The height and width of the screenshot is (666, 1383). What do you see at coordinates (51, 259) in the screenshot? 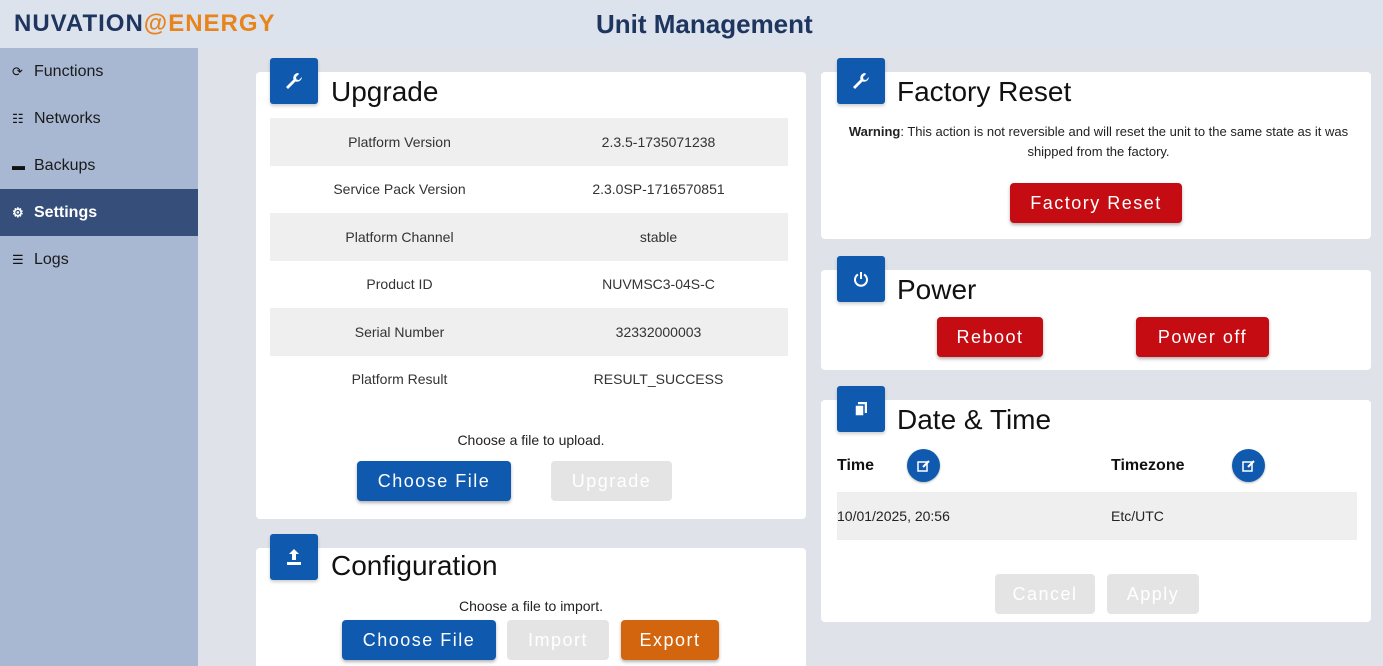
I see `sidebar-item-label: Logs` at bounding box center [51, 259].